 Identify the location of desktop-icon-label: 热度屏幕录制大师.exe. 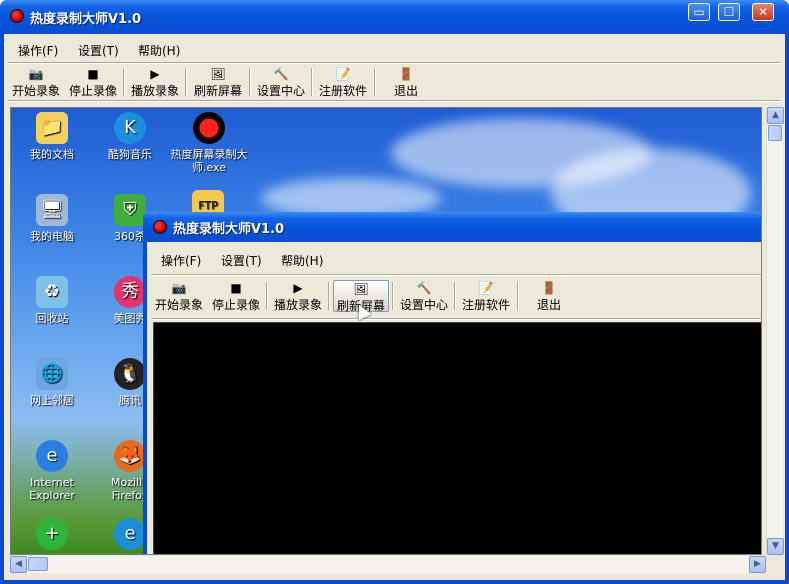
(209, 161).